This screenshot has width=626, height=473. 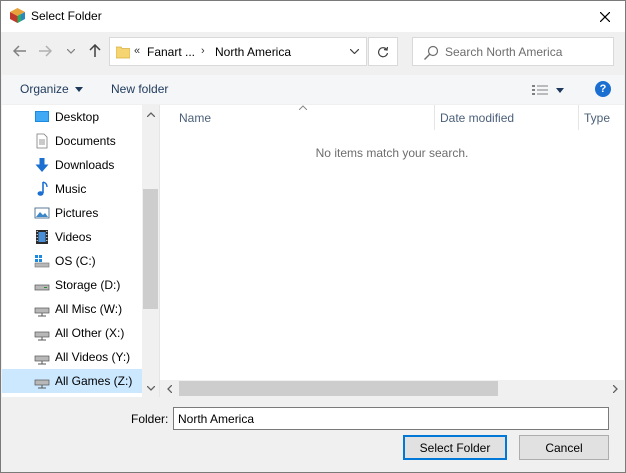 I want to click on sidebar-item-documents: Documents, so click(x=72, y=141).